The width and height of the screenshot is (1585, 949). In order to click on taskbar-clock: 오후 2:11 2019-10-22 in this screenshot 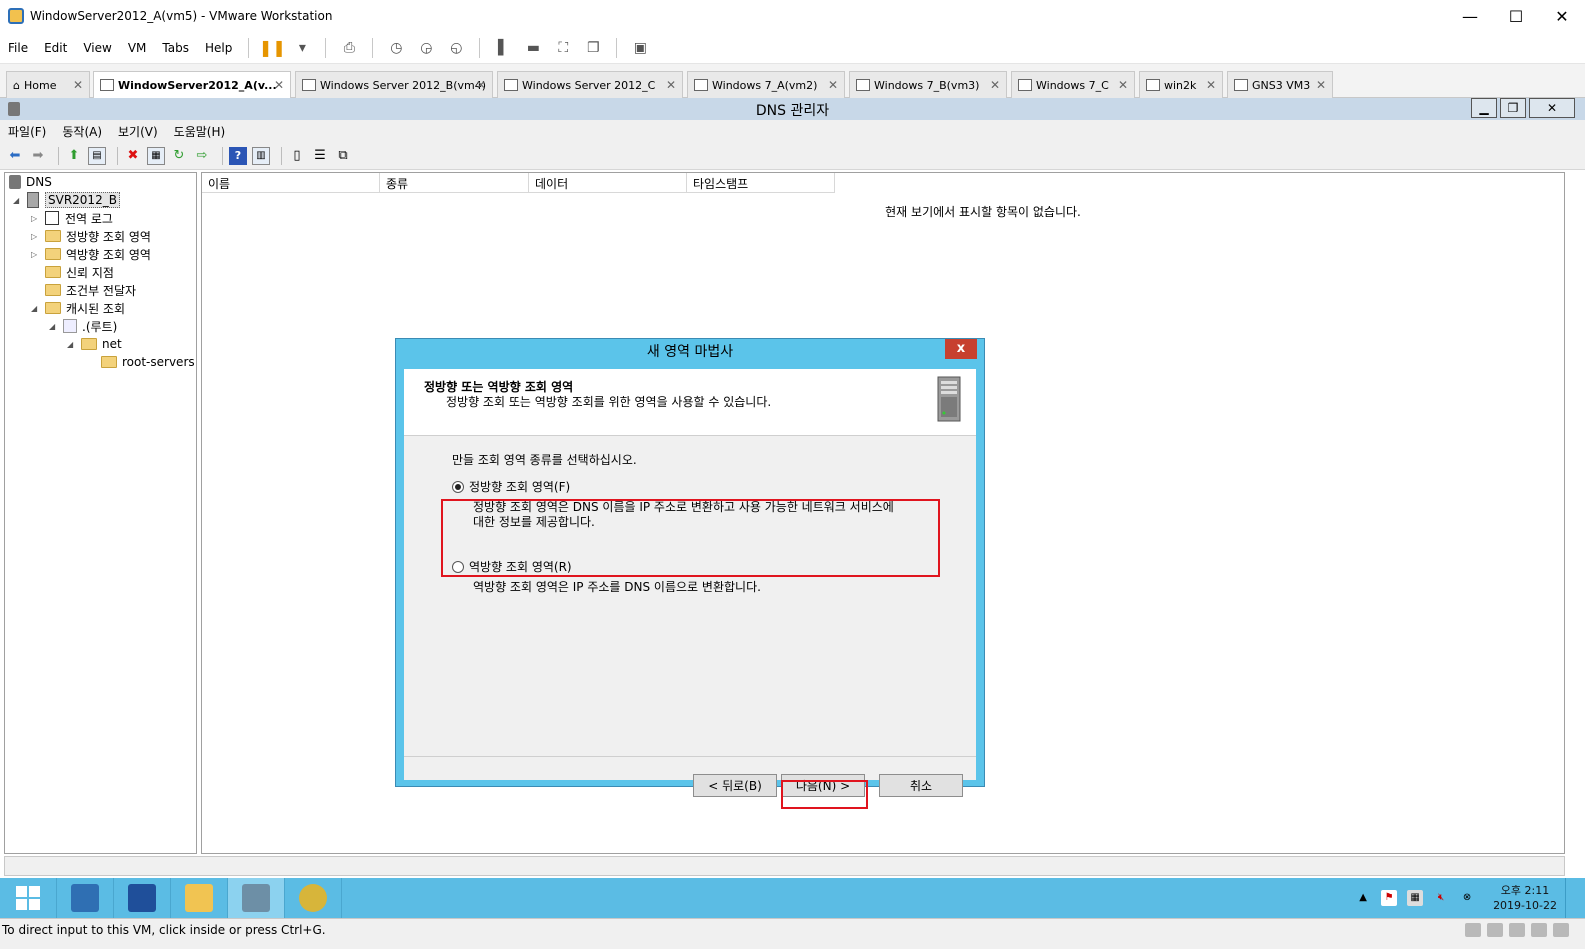, I will do `click(1525, 898)`.